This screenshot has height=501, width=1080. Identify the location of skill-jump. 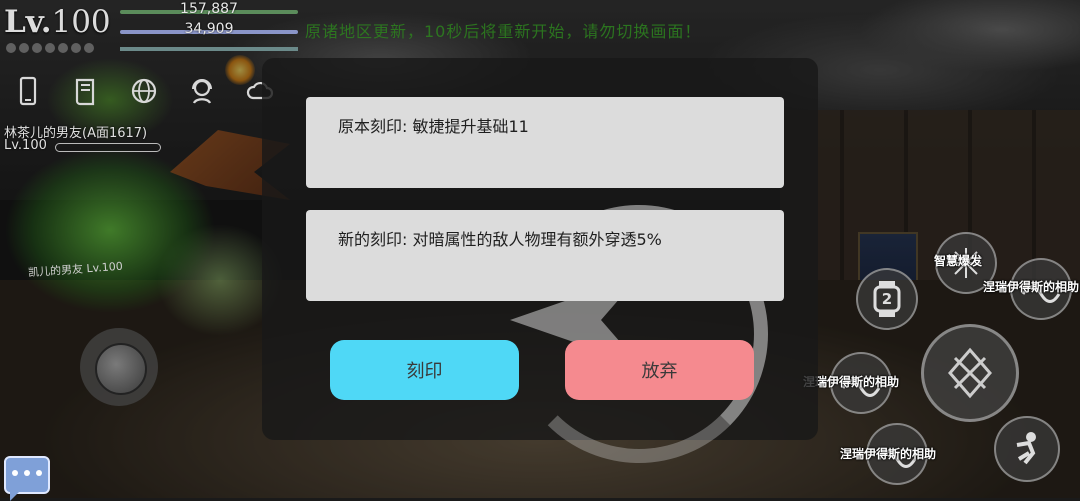
(1027, 449).